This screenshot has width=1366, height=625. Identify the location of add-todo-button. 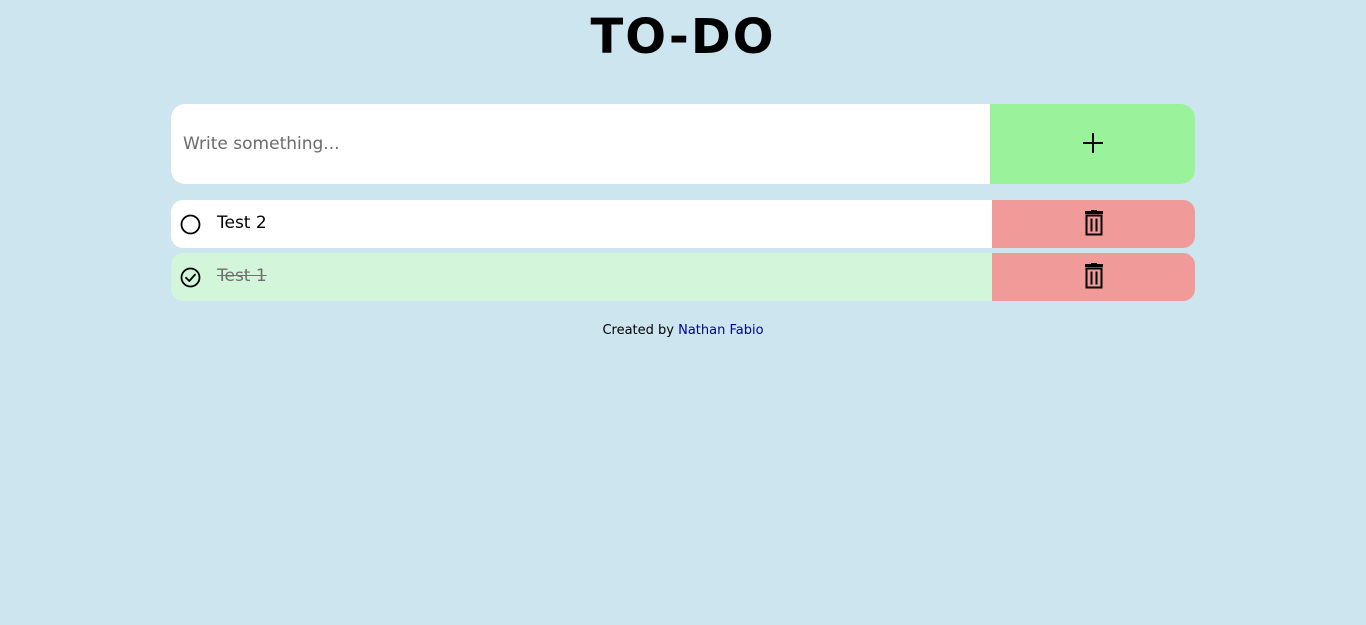
(1092, 144).